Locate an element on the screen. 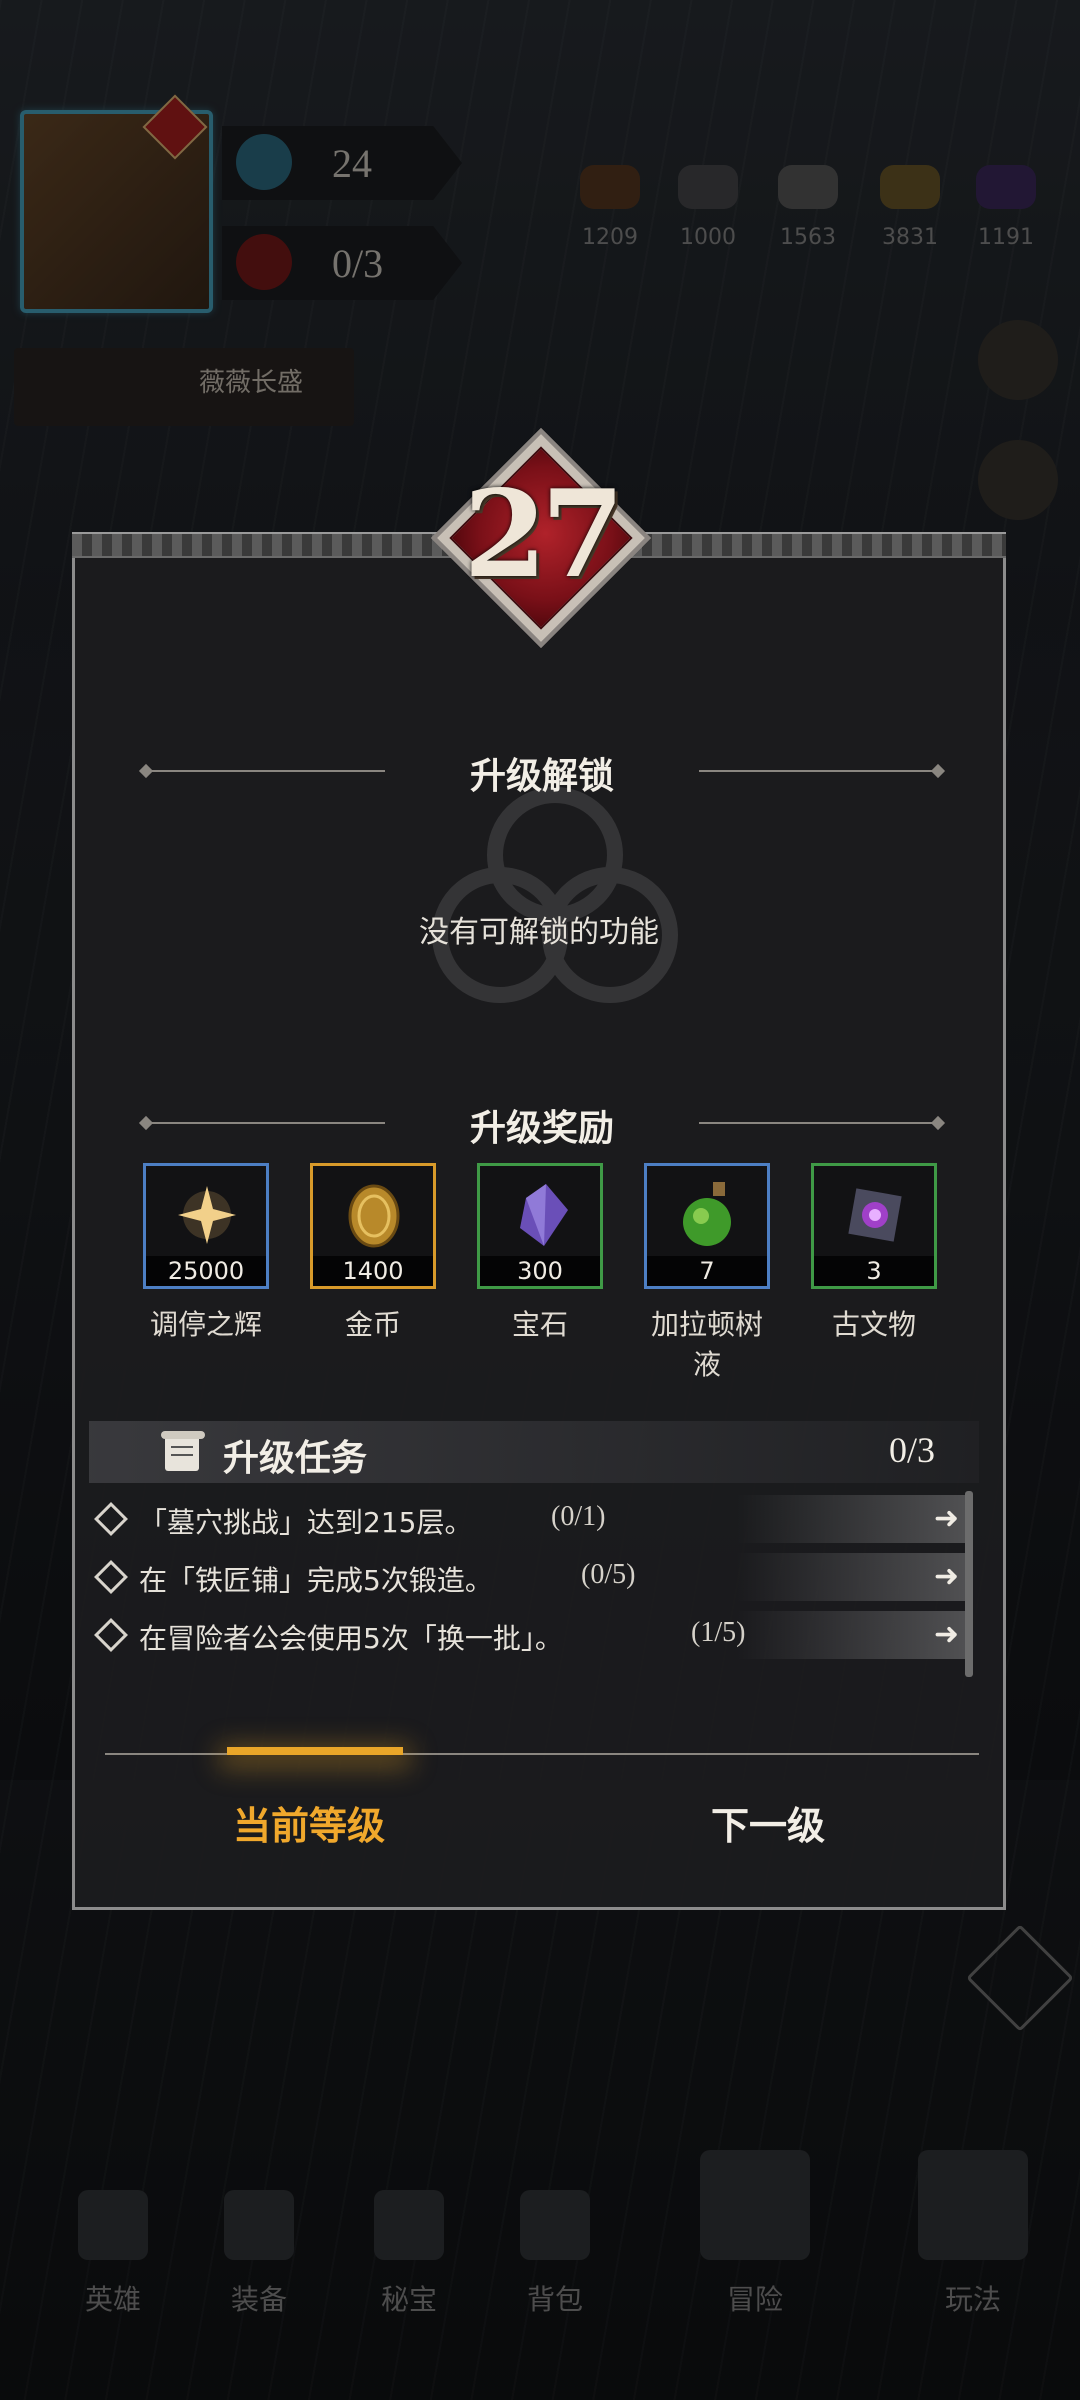 This screenshot has height=2400, width=1080. reward-qty: 3 is located at coordinates (874, 1271).